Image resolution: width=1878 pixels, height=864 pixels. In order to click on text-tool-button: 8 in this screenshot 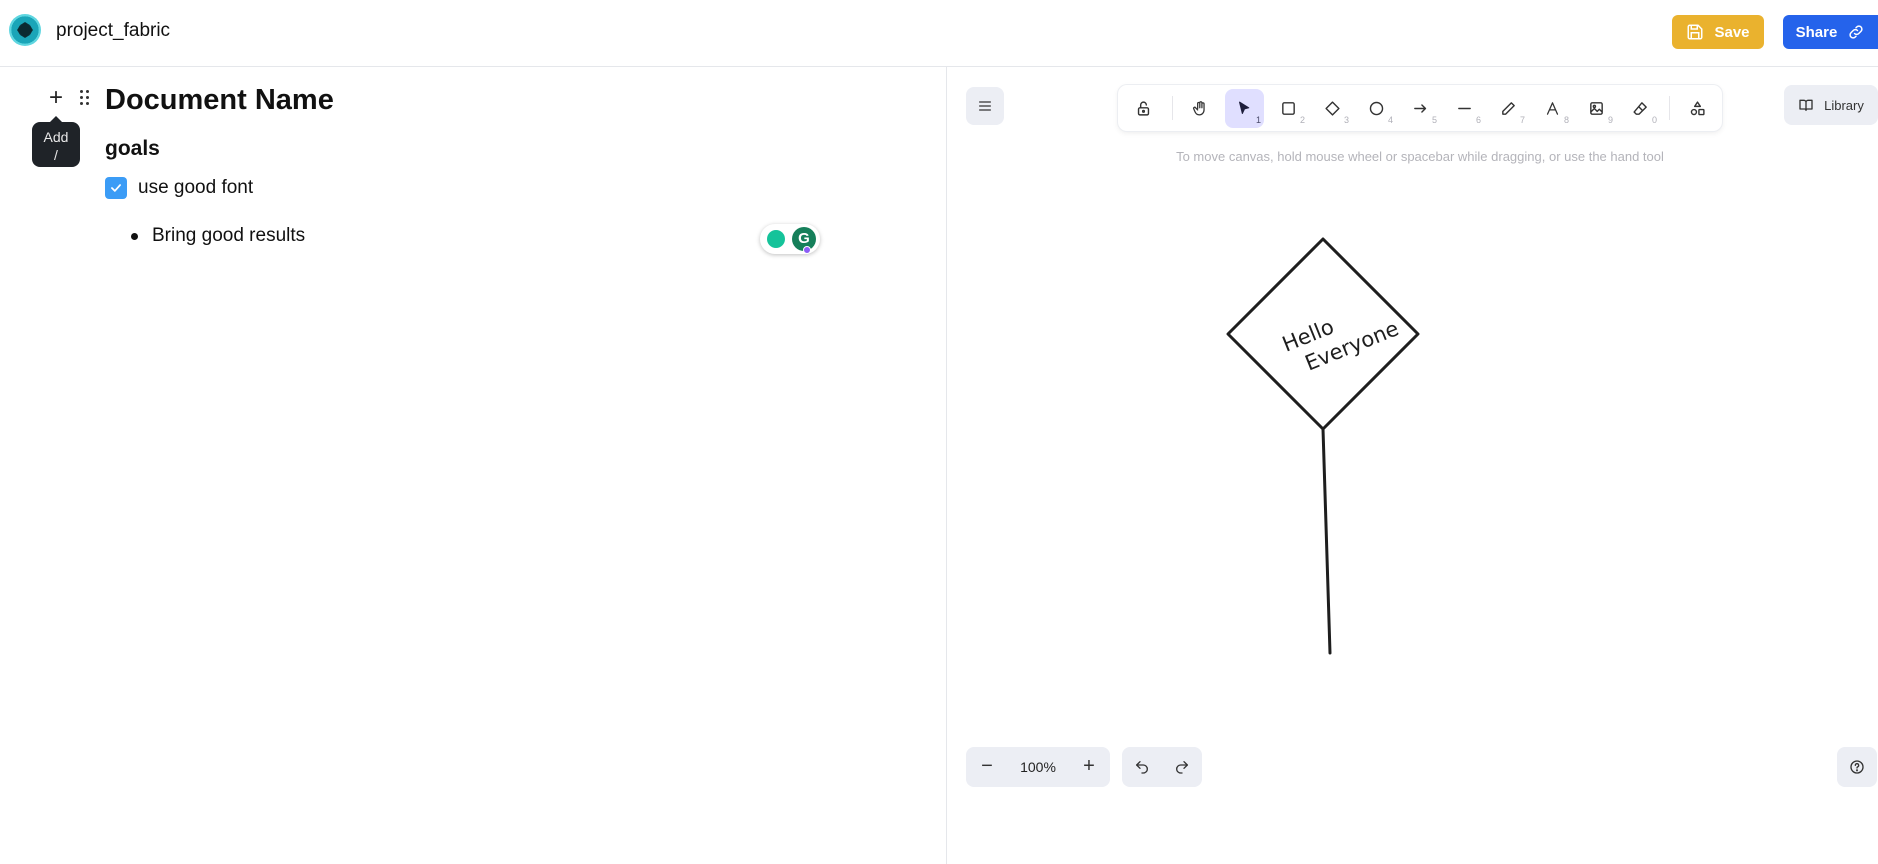, I will do `click(1552, 108)`.